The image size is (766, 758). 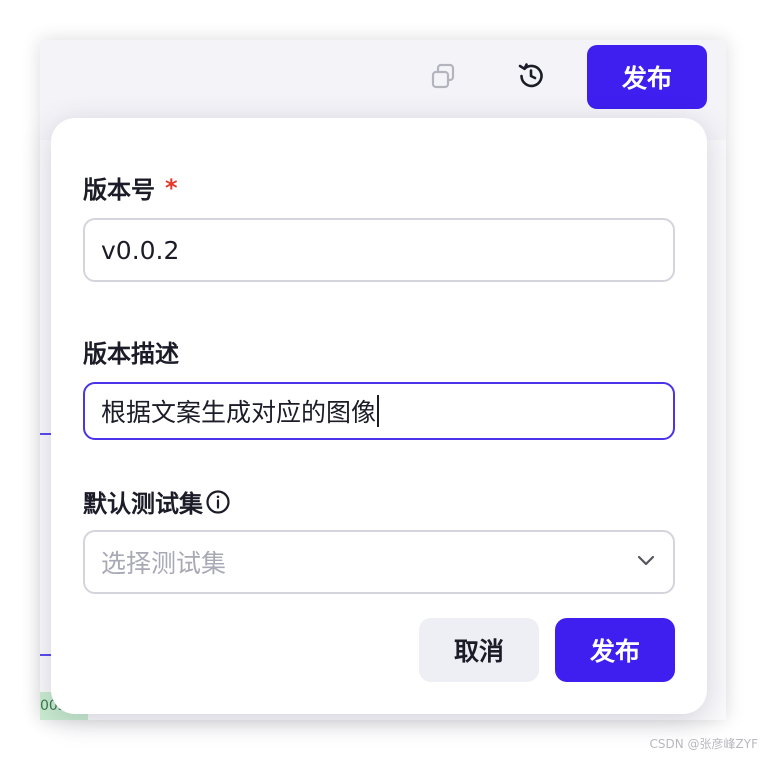 I want to click on text-caret, so click(x=378, y=411).